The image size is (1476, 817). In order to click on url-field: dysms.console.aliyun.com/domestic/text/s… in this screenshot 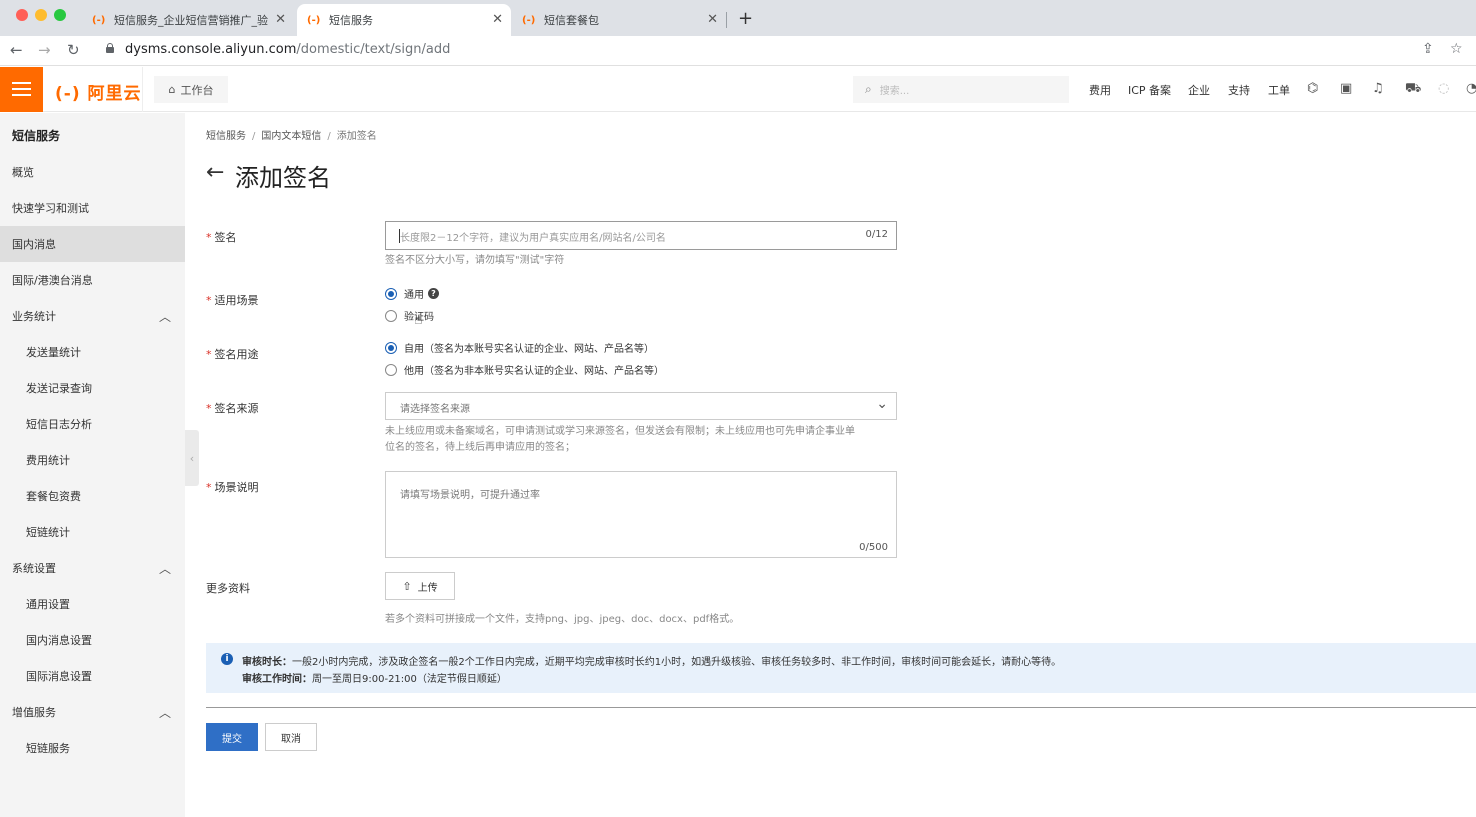, I will do `click(287, 49)`.